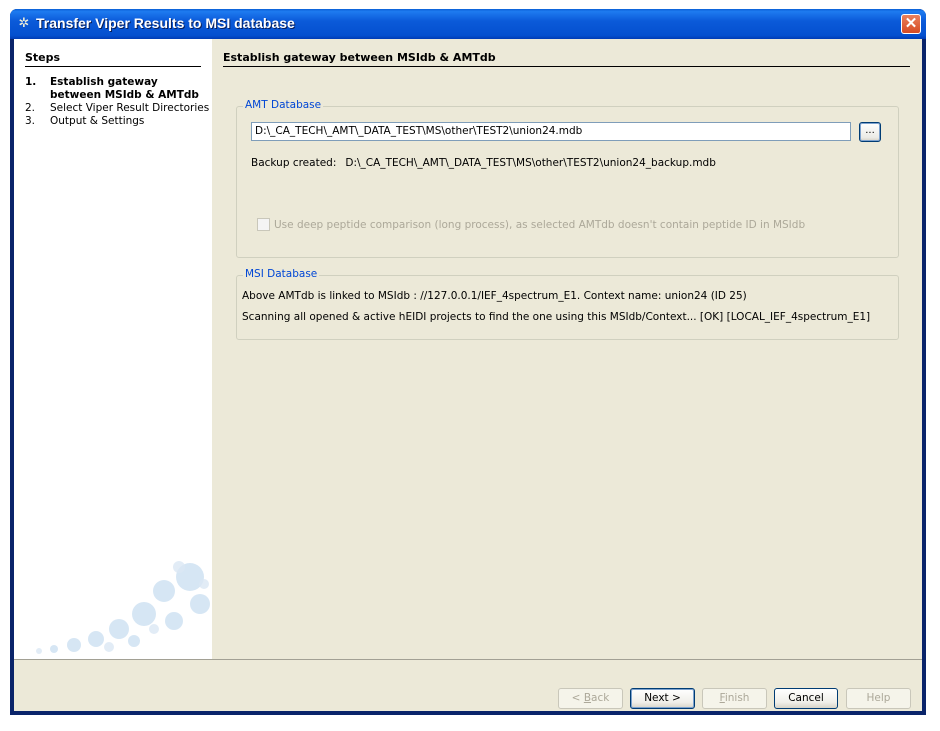  What do you see at coordinates (31, 82) in the screenshot?
I see `step-number: 1.` at bounding box center [31, 82].